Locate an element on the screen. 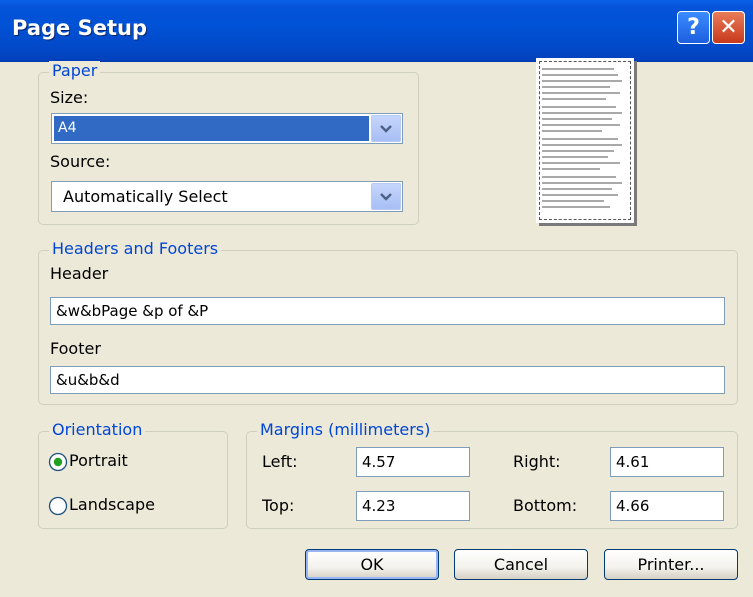 The image size is (753, 597). margin-right-label: Right: is located at coordinates (537, 461).